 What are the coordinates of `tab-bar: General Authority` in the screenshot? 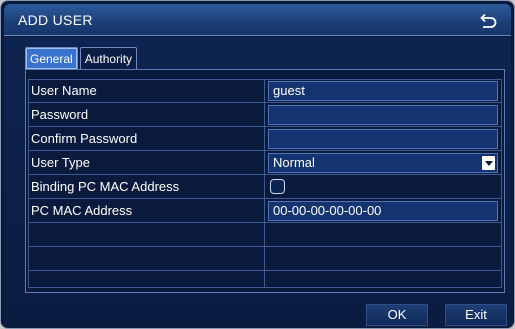 It's located at (81, 58).